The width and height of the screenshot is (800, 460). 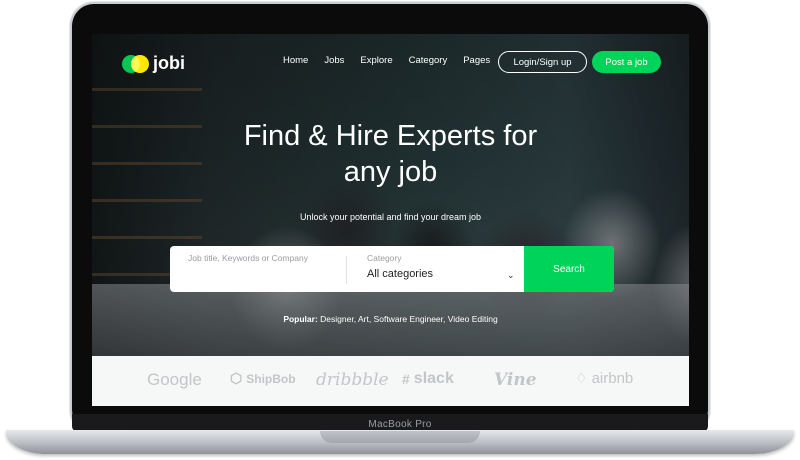 What do you see at coordinates (135, 63) in the screenshot?
I see `logo-icon` at bounding box center [135, 63].